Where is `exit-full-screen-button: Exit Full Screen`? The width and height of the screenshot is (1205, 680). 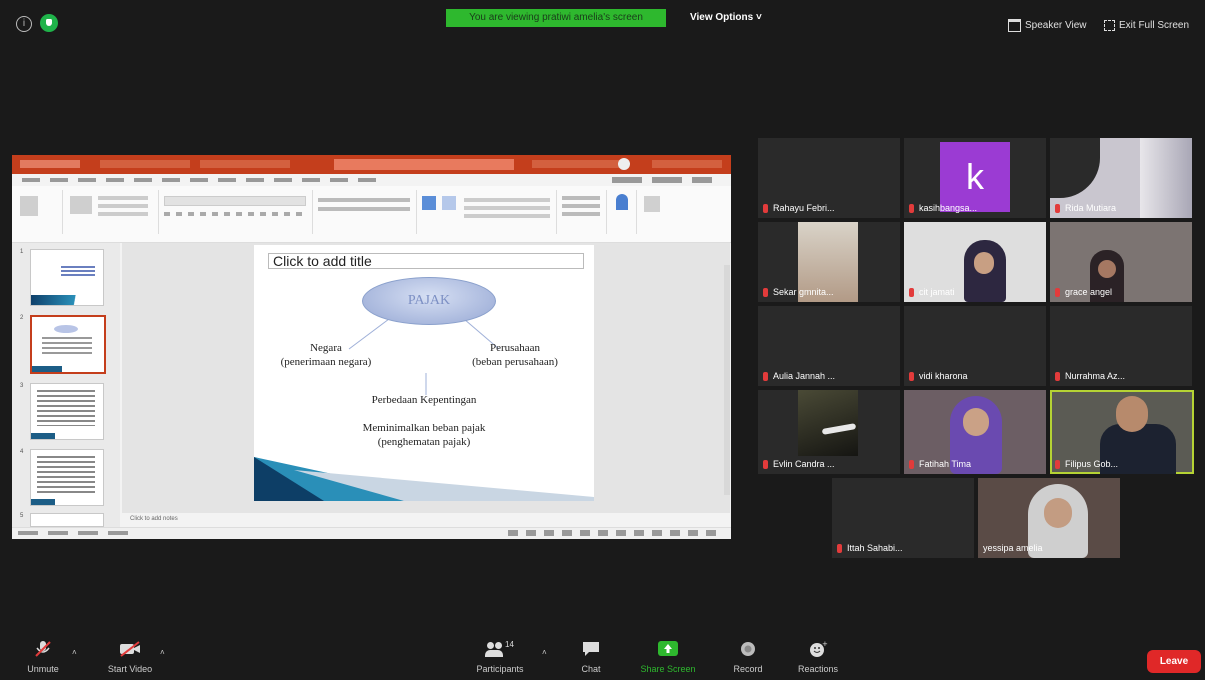 exit-full-screen-button: Exit Full Screen is located at coordinates (1146, 26).